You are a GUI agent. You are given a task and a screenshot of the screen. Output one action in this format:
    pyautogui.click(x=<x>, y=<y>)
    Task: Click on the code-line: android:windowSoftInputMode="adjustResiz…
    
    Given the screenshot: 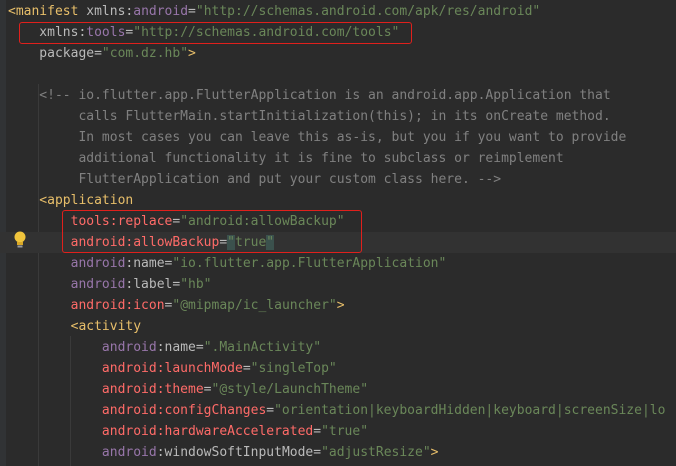 What is the action you would take?
    pyautogui.click(x=338, y=452)
    